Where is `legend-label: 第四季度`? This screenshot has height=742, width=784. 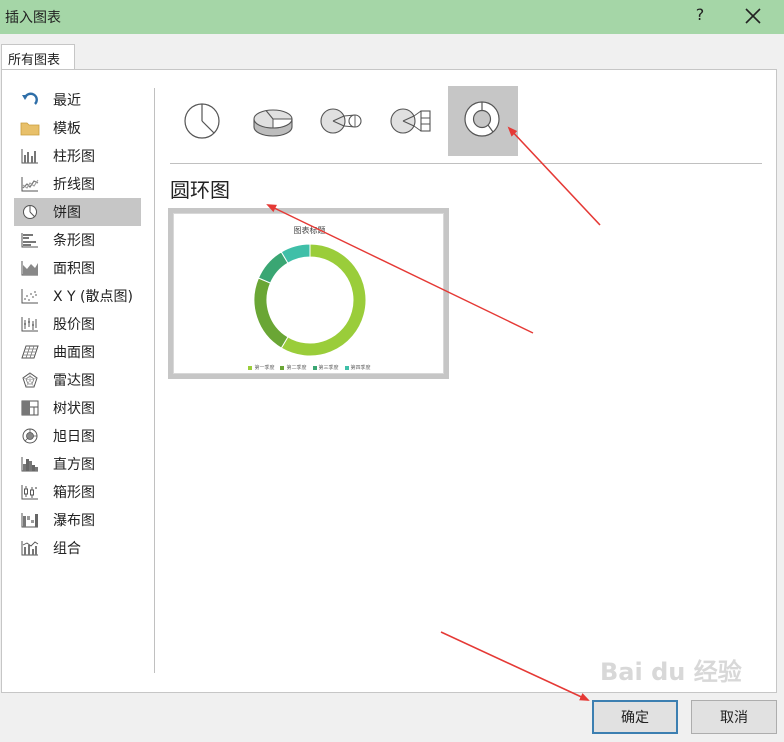 legend-label: 第四季度 is located at coordinates (360, 368).